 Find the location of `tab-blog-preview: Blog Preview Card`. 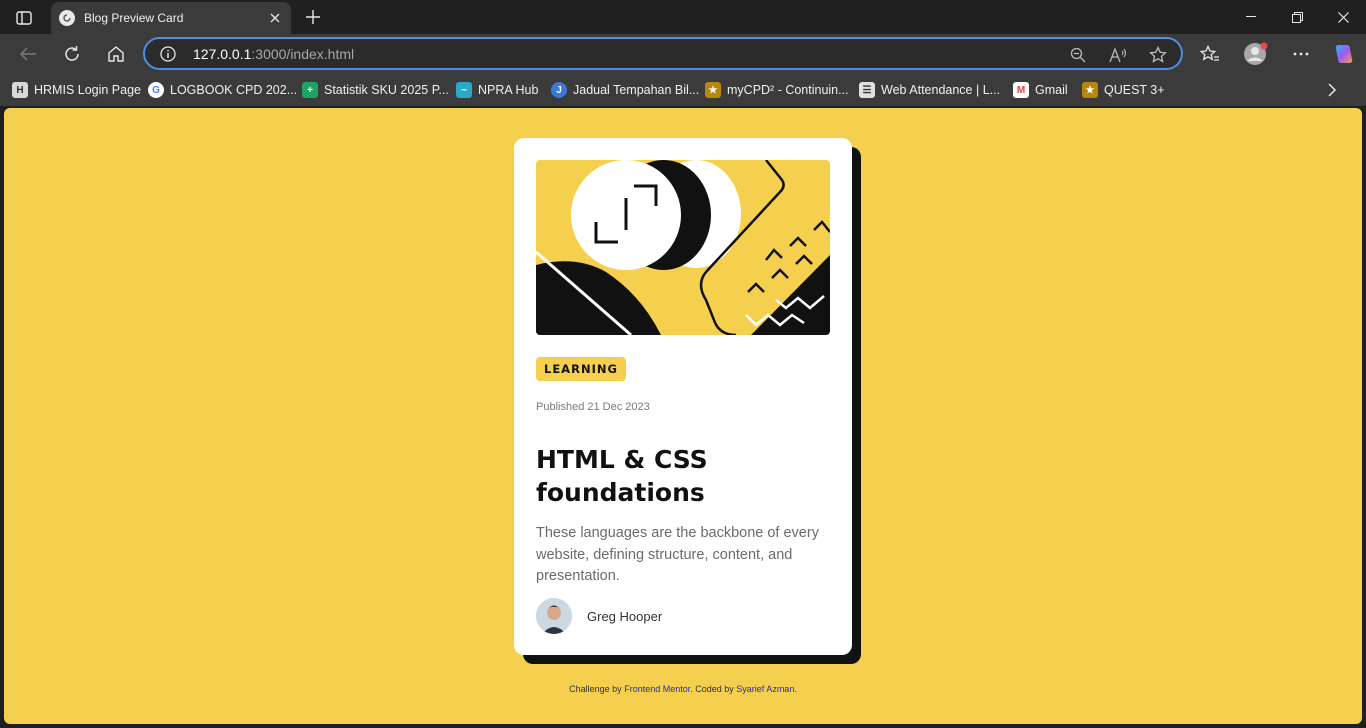

tab-blog-preview: Blog Preview Card is located at coordinates (171, 18).